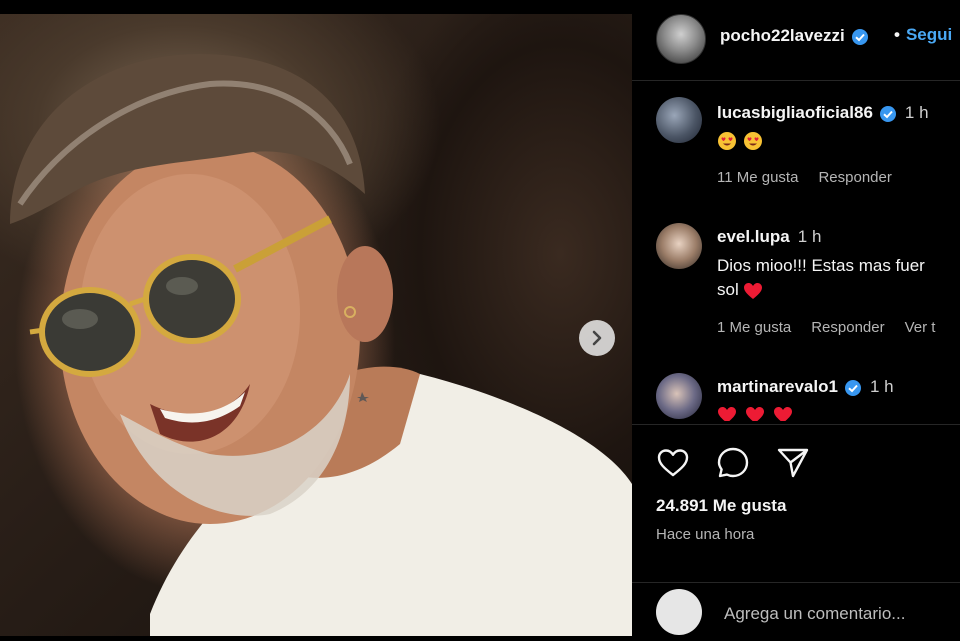  What do you see at coordinates (721, 506) in the screenshot?
I see `likes-count: 24.891 Me gusta` at bounding box center [721, 506].